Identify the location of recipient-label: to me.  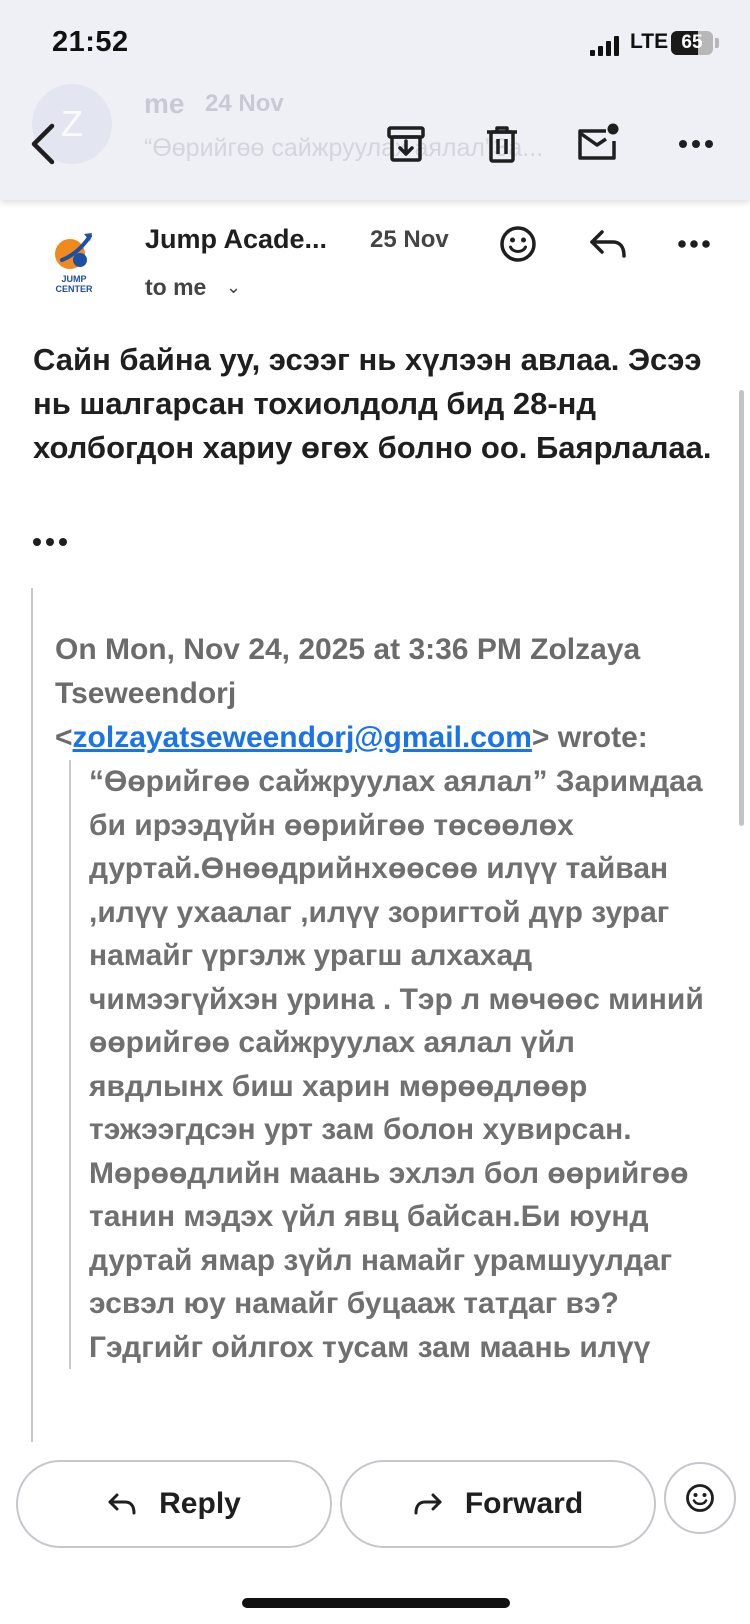
(175, 287).